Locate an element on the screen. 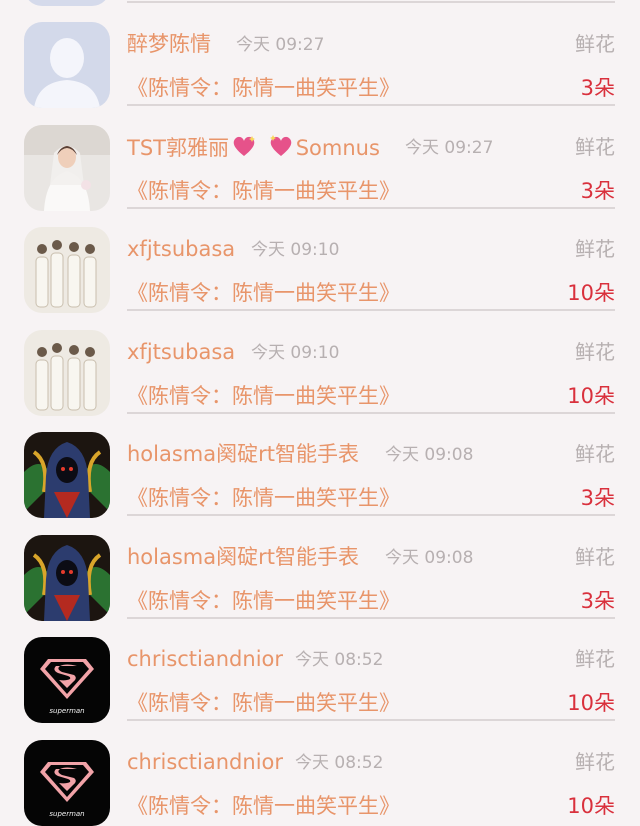 The height and width of the screenshot is (826, 640). user-name: TST郭雅丽 Somnus is located at coordinates (253, 149).